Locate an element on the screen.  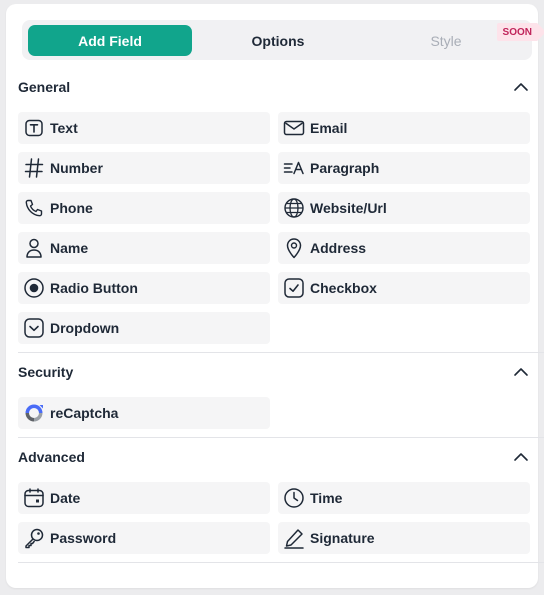
field-label: Paragraph is located at coordinates (345, 168).